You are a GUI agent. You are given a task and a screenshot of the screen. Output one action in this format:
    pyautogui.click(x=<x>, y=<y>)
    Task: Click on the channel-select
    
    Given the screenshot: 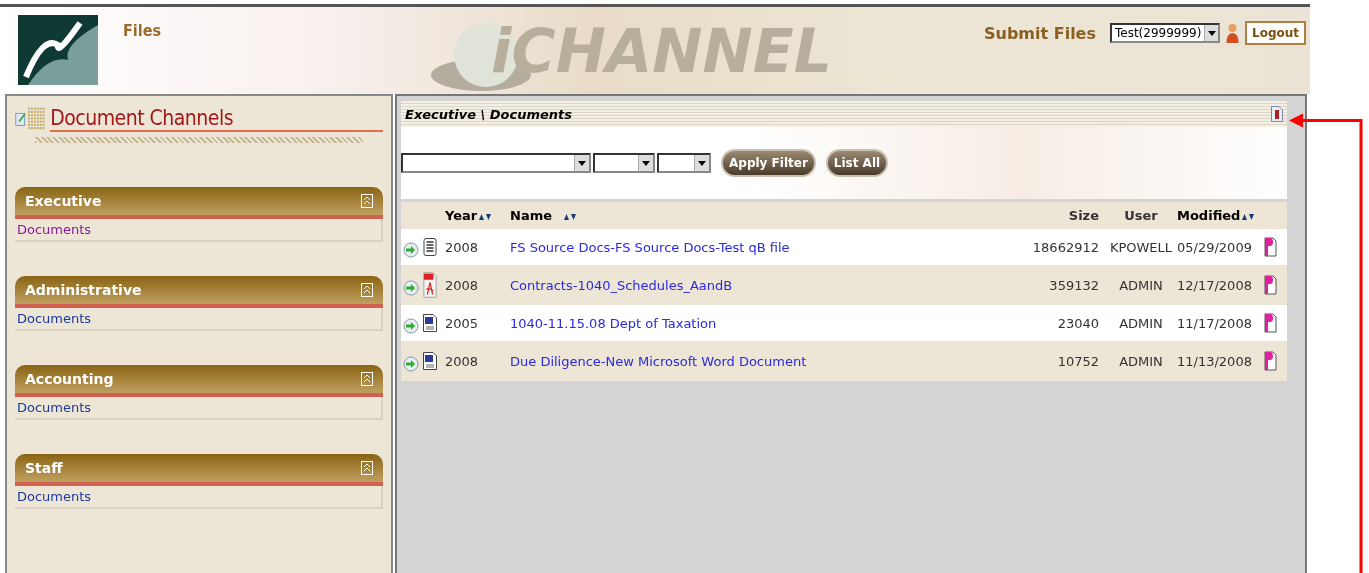 What is the action you would take?
    pyautogui.click(x=496, y=163)
    